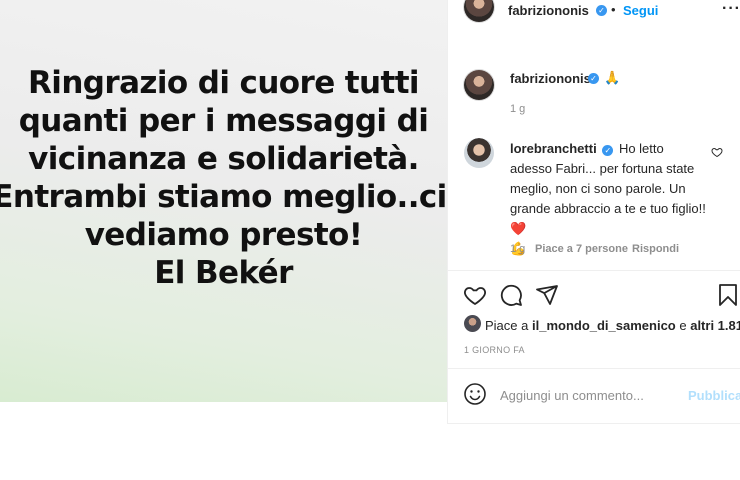 The height and width of the screenshot is (480, 740). I want to click on likes-others: altri 1.819, so click(715, 325).